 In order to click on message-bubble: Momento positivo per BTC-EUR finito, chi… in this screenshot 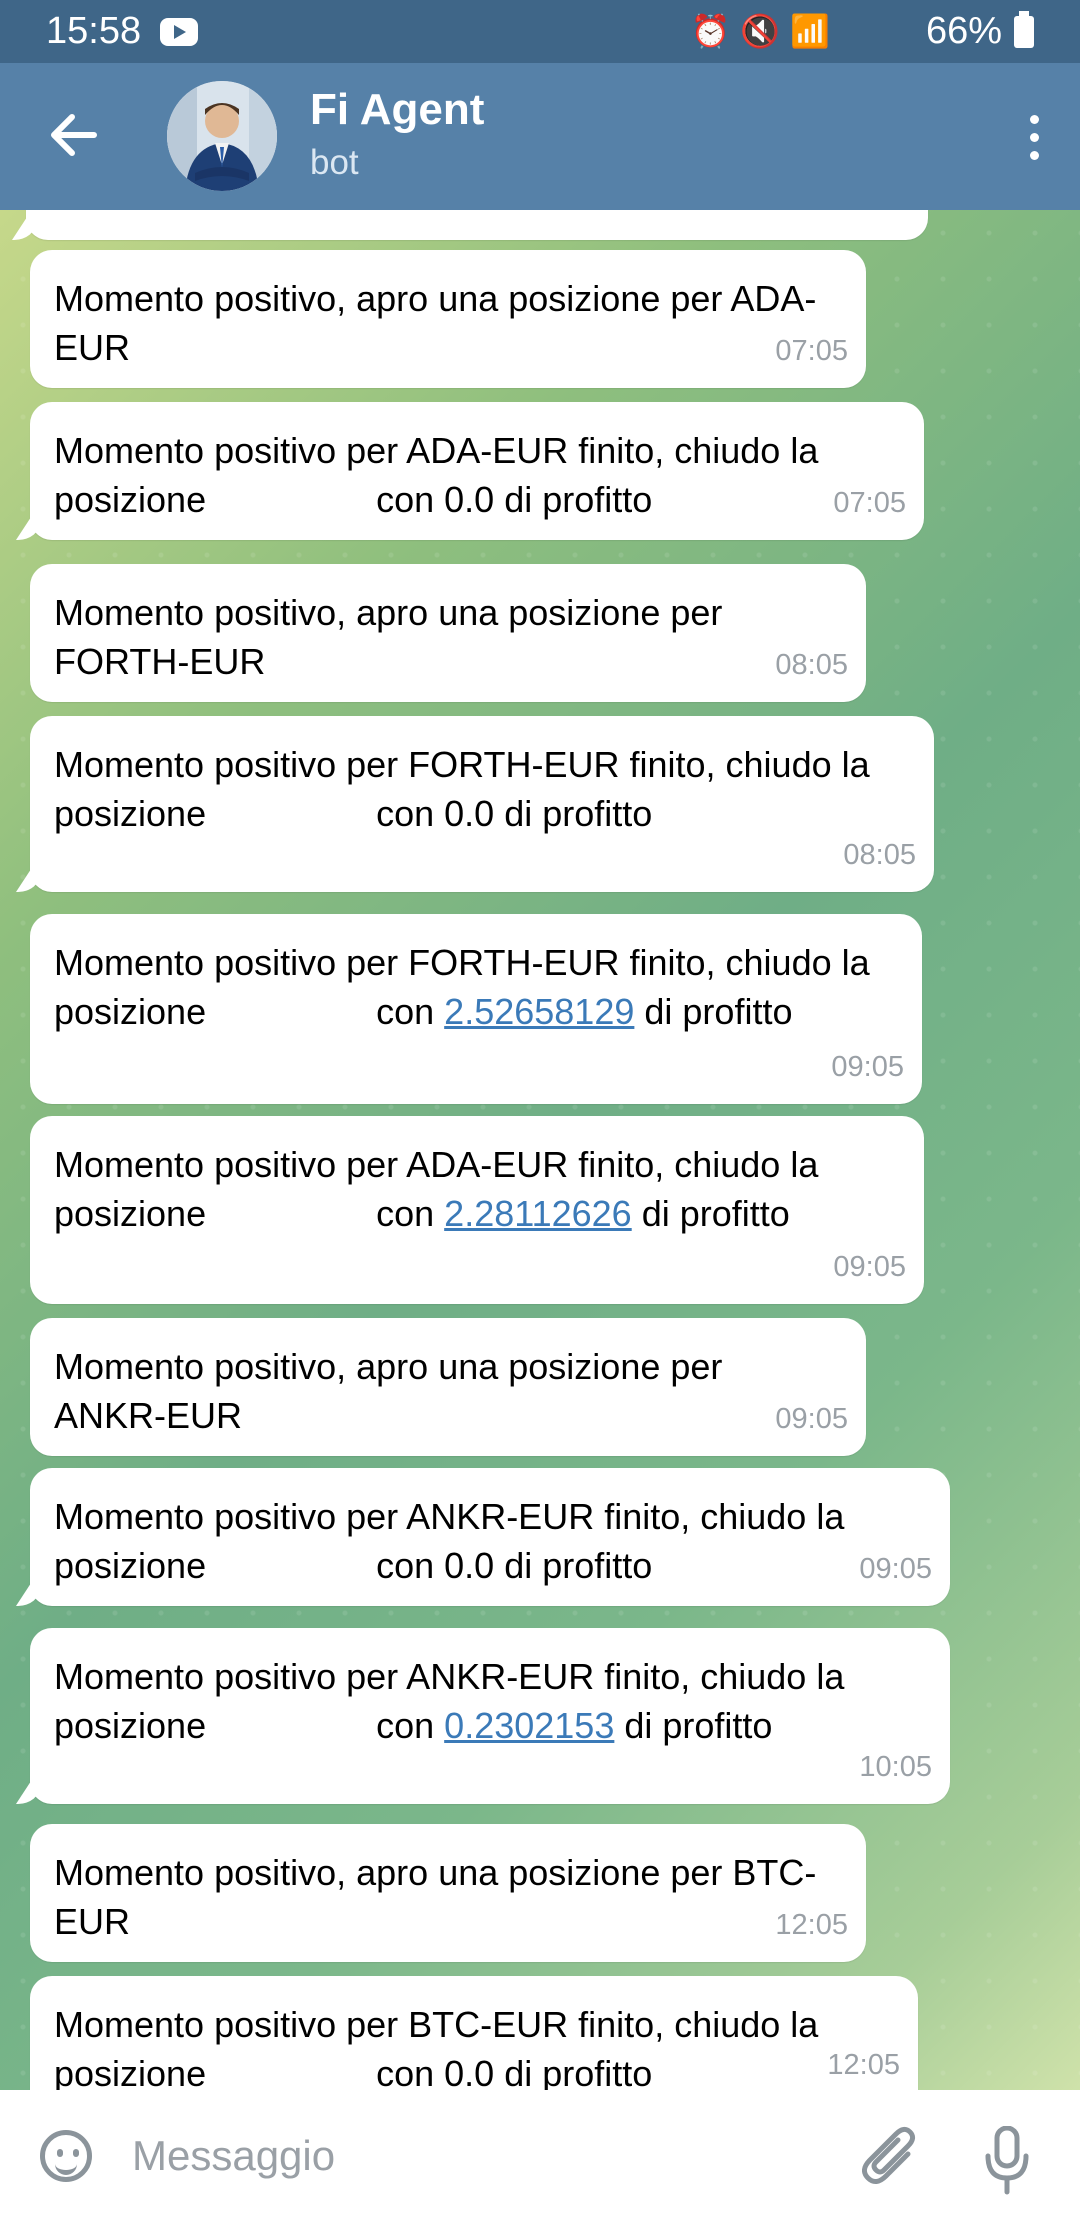, I will do `click(474, 2033)`.